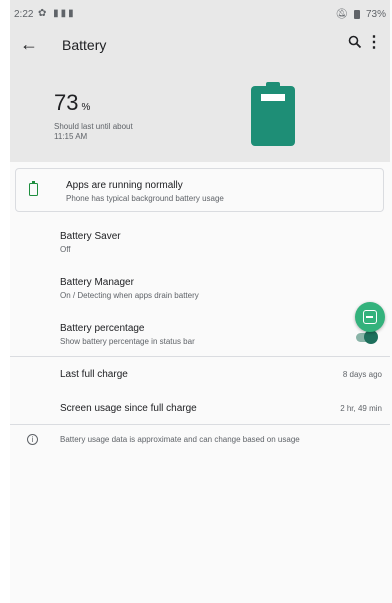  What do you see at coordinates (94, 374) in the screenshot?
I see `stat-label: Last full charge` at bounding box center [94, 374].